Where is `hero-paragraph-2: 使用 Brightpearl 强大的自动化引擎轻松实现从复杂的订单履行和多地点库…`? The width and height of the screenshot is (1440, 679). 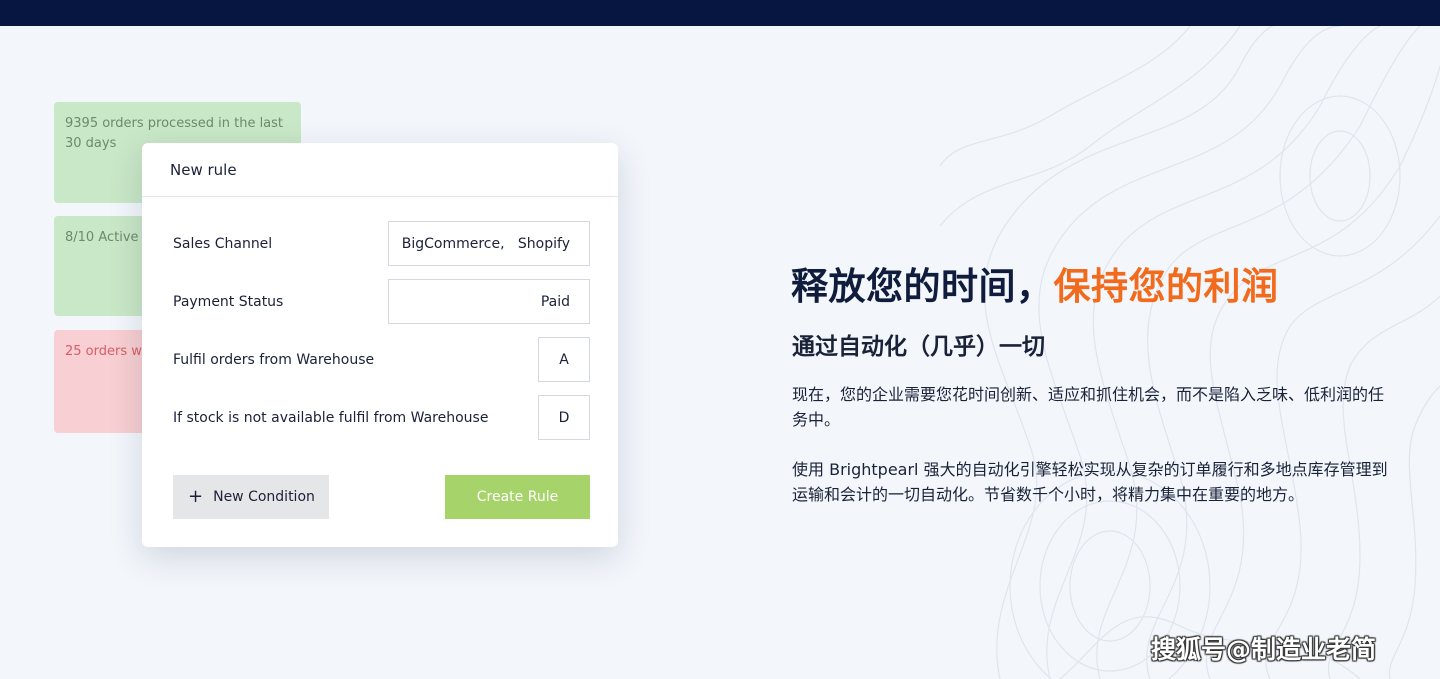
hero-paragraph-2: 使用 Brightpearl 强大的自动化引擎轻松实现从复杂的订单履行和多地点库… is located at coordinates (1090, 482).